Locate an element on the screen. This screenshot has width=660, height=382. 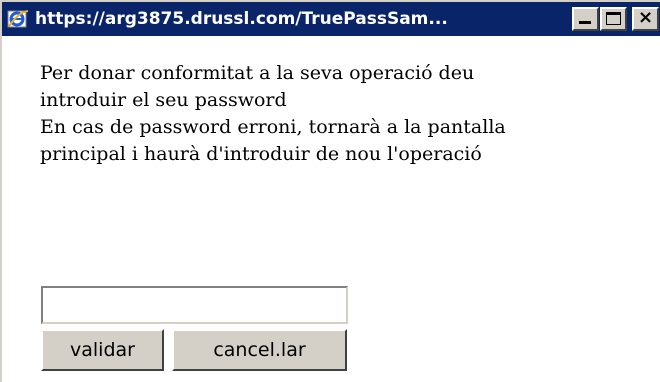
internet-explorer-icon is located at coordinates (18, 19).